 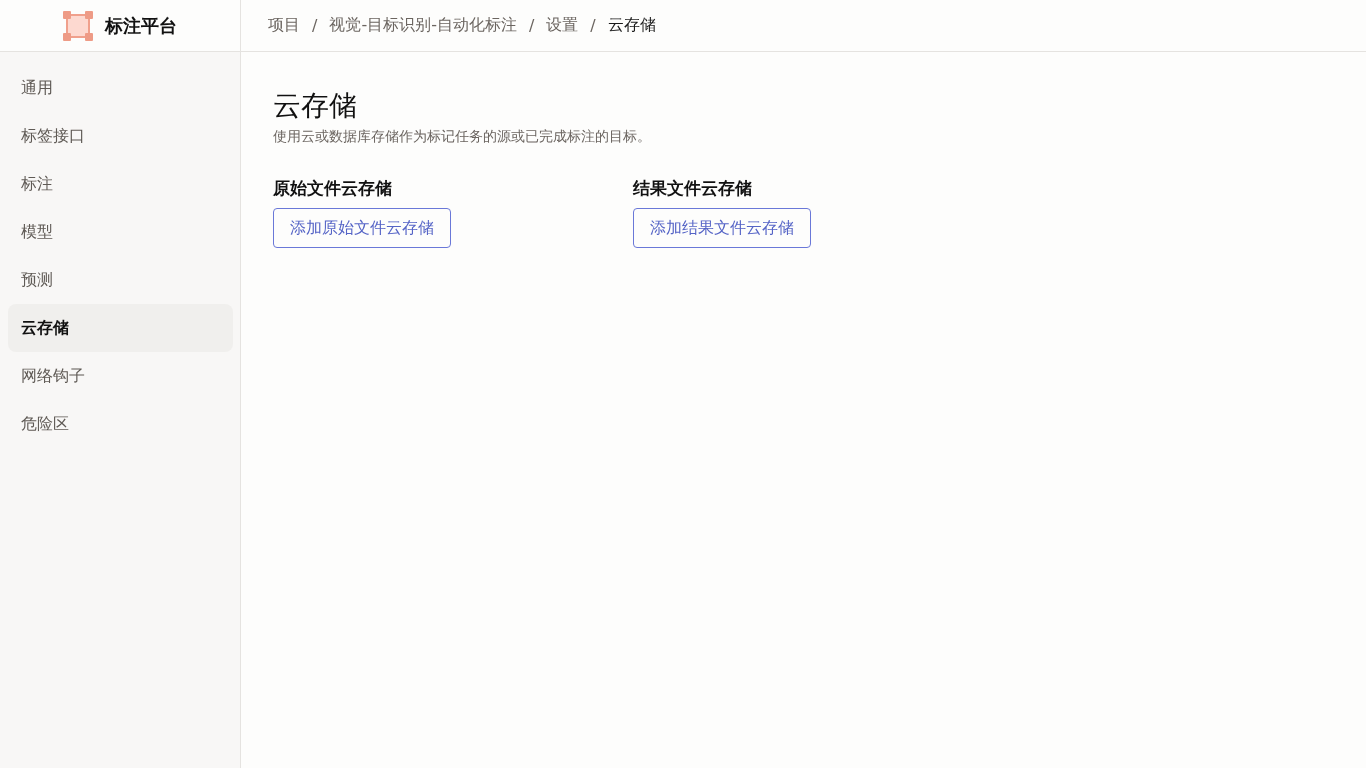 I want to click on add-storage-button: 添加原始文件云存储, so click(x=362, y=228).